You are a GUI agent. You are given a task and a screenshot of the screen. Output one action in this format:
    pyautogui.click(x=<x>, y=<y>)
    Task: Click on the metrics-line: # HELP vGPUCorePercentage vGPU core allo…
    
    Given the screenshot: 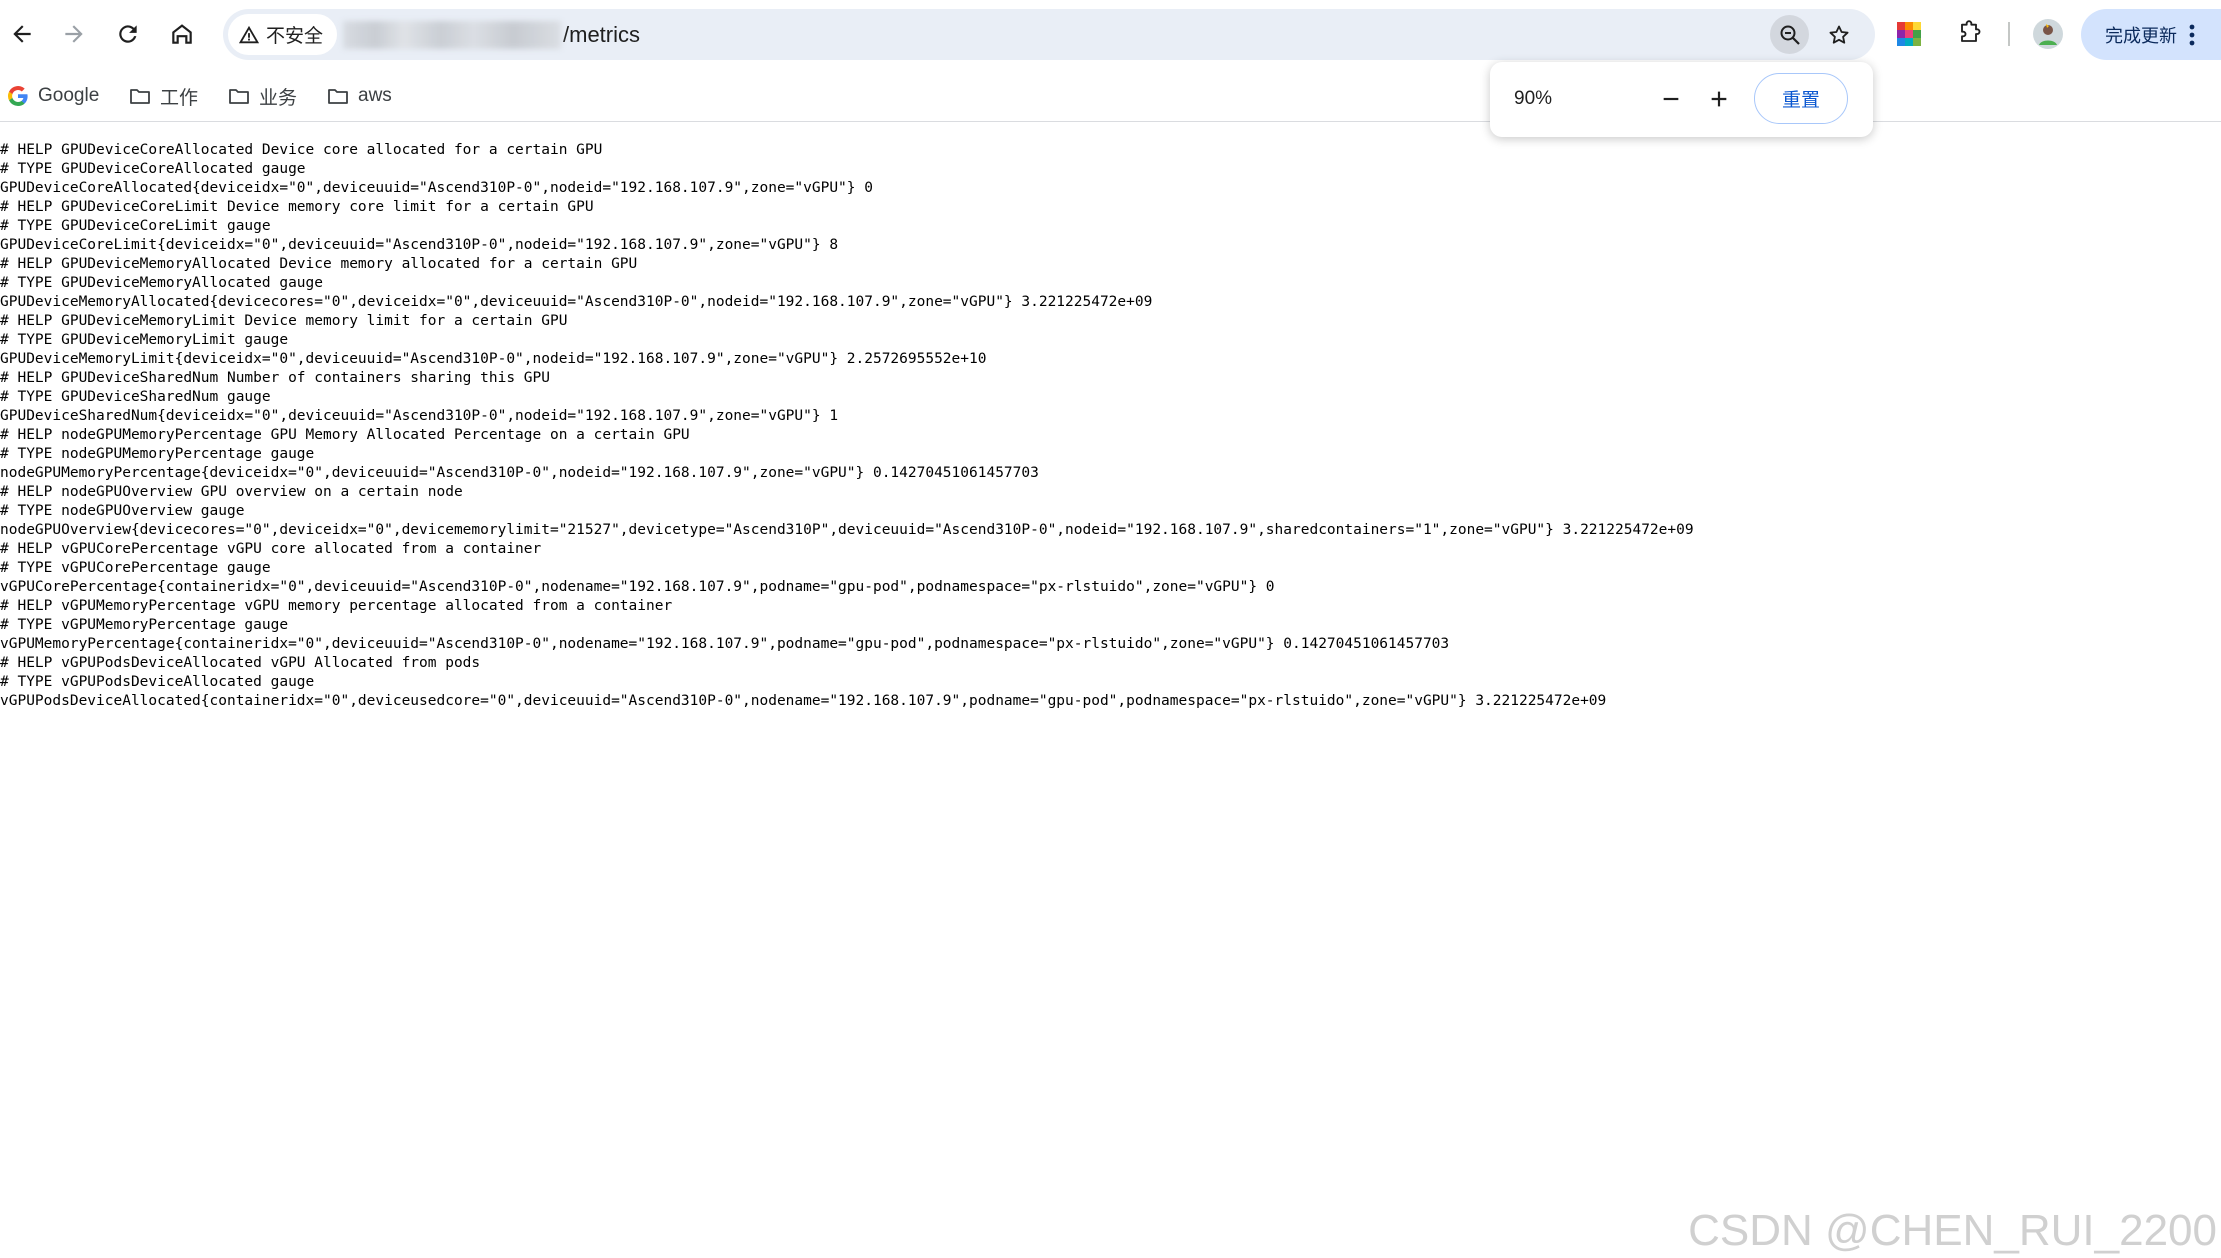 What is the action you would take?
    pyautogui.click(x=271, y=549)
    